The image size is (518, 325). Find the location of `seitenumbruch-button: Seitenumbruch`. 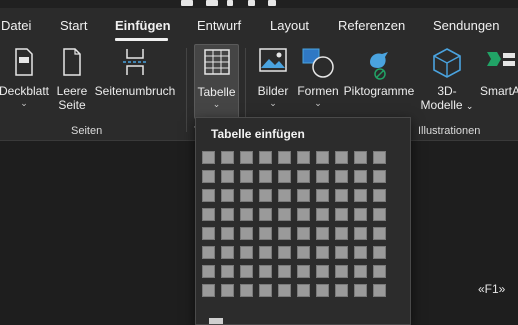

seitenumbruch-button: Seitenumbruch is located at coordinates (135, 80).